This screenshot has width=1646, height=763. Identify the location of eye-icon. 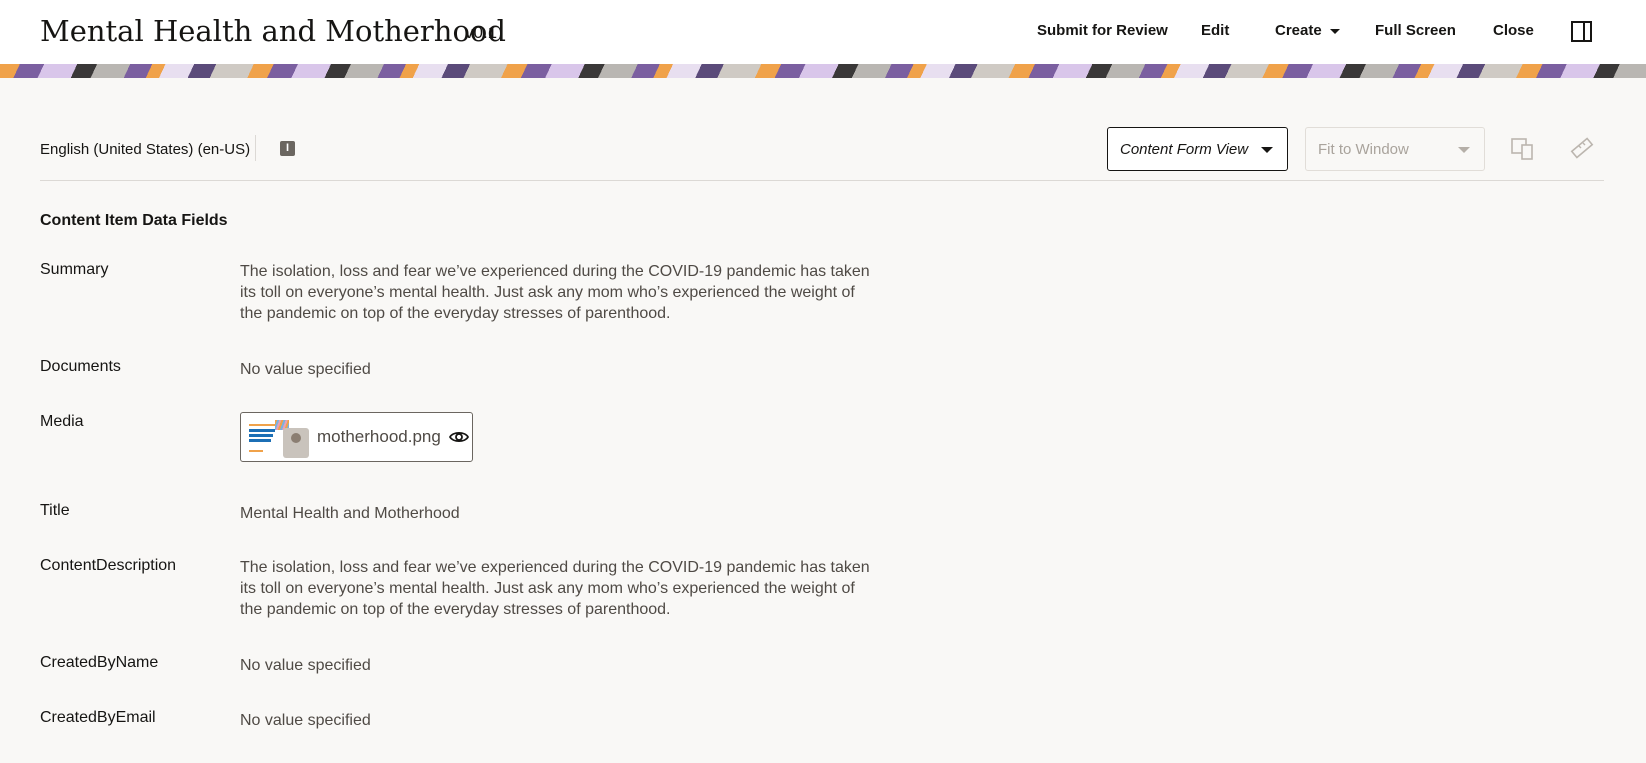
(459, 437).